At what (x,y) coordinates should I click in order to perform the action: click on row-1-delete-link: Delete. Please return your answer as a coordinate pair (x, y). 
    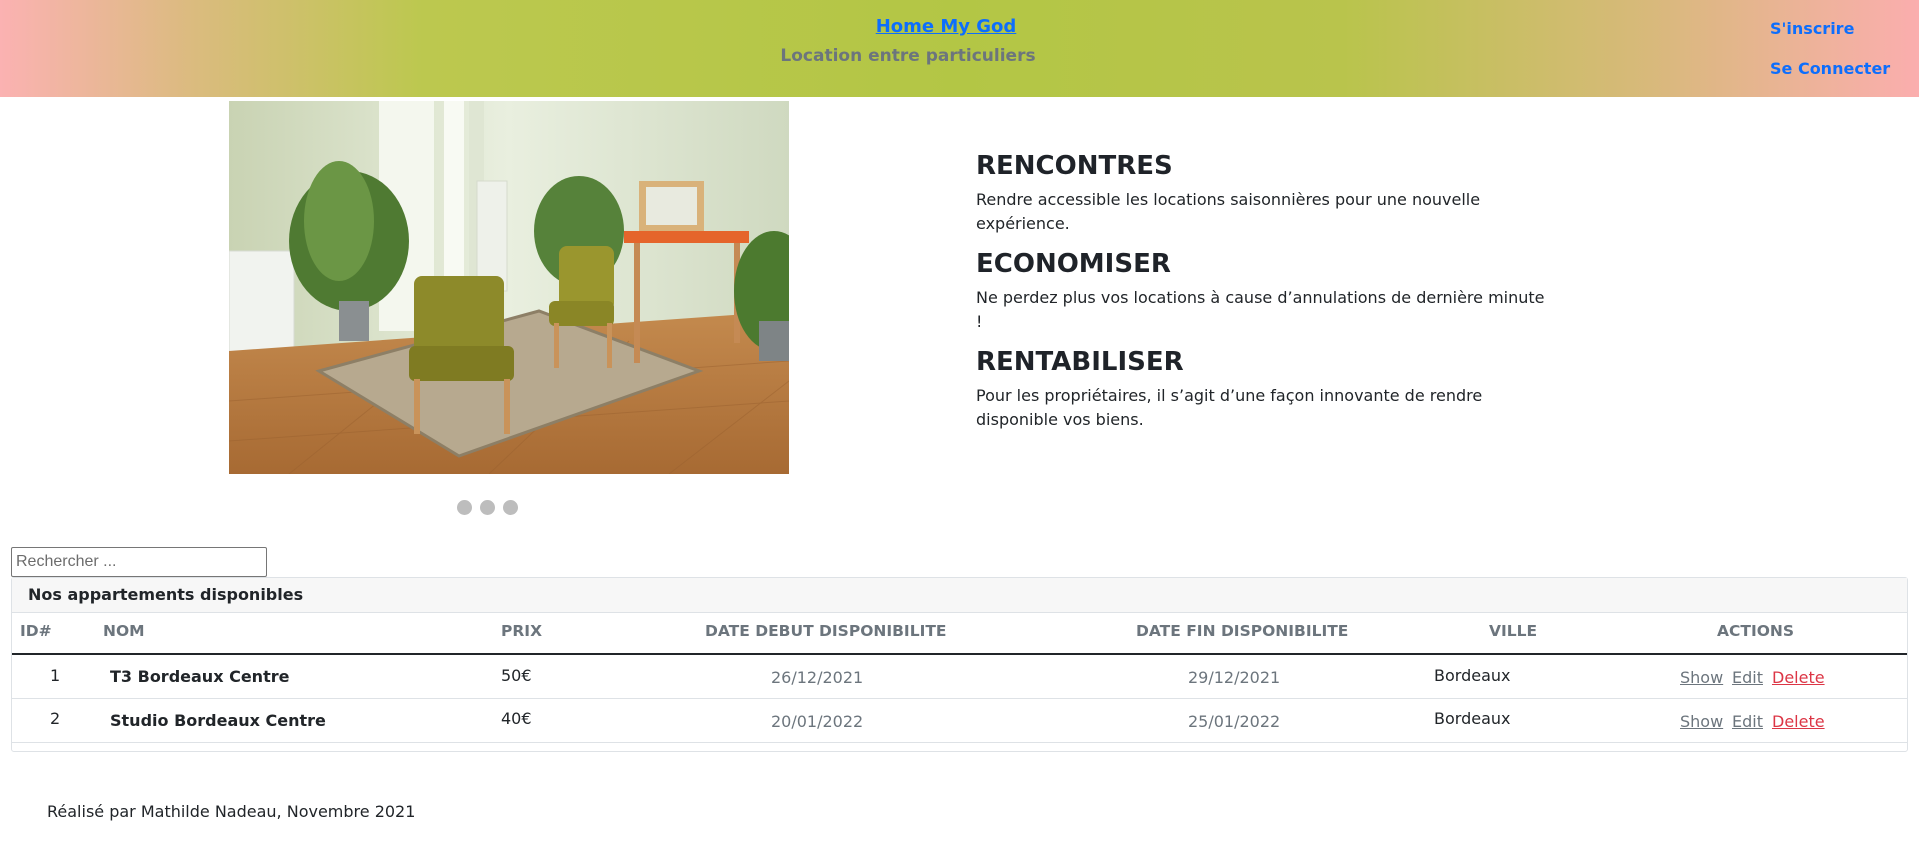
    Looking at the image, I should click on (1798, 677).